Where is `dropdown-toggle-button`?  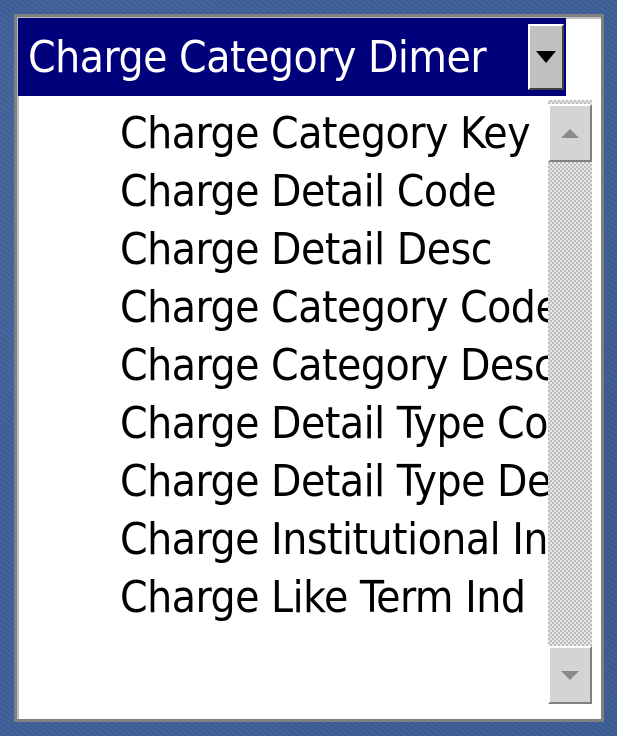 dropdown-toggle-button is located at coordinates (546, 57).